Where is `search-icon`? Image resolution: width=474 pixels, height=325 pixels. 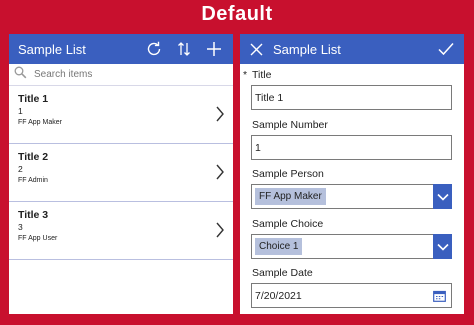
search-icon is located at coordinates (20, 75).